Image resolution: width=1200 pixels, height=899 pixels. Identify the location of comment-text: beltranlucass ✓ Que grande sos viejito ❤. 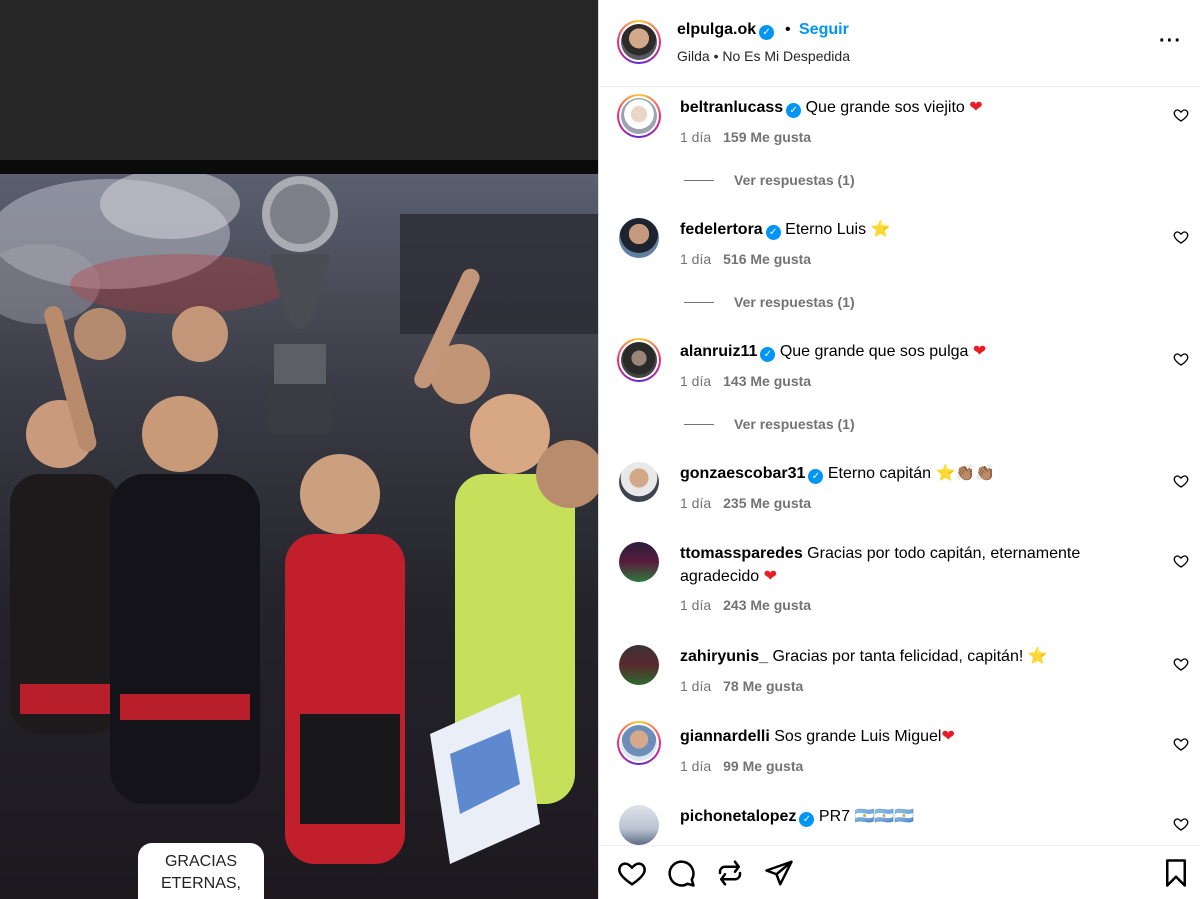
(900, 107).